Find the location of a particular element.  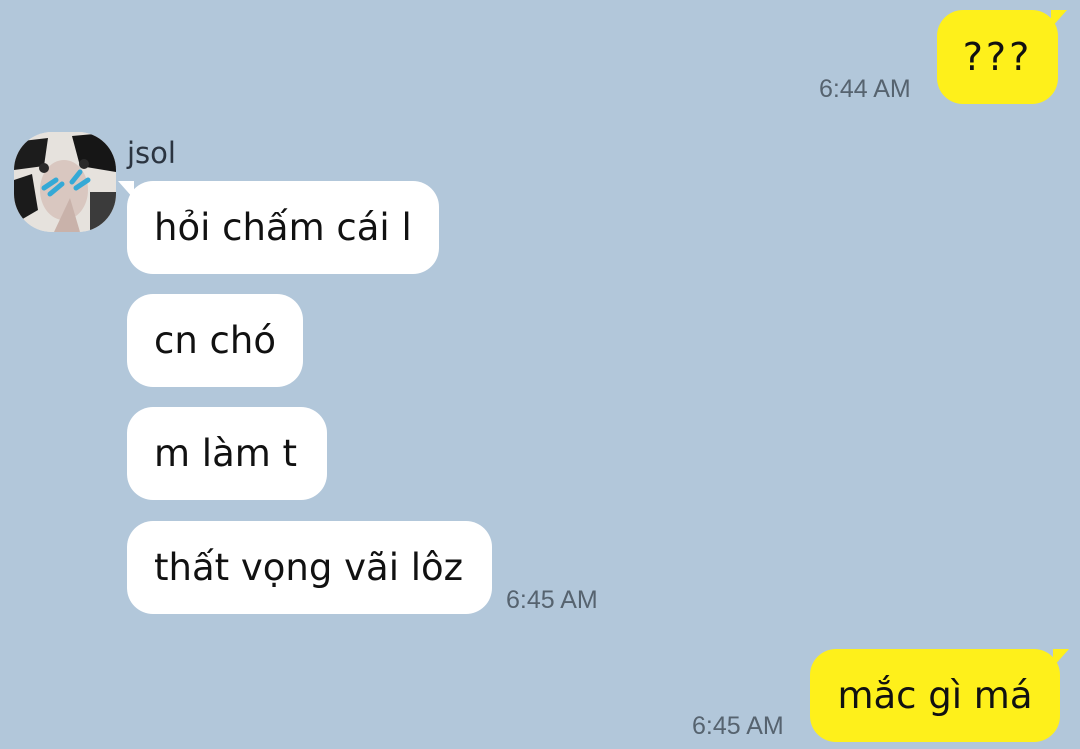

message-text: cn chó is located at coordinates (215, 340).